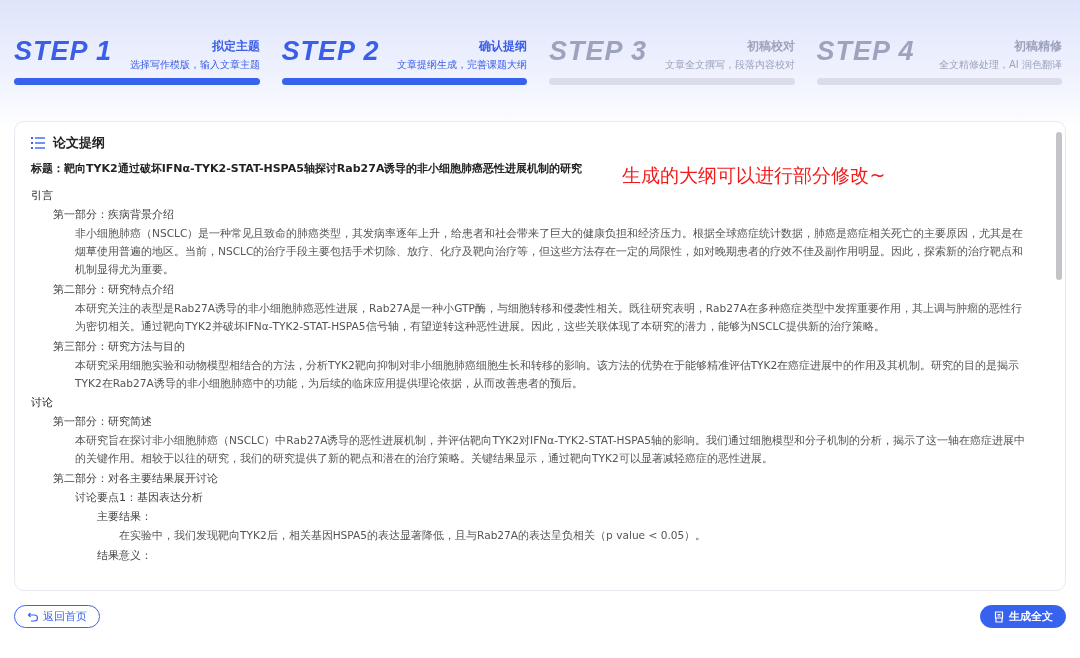  What do you see at coordinates (139, 497) in the screenshot?
I see `outline-item: 讨论要点1：基因表达分析` at bounding box center [139, 497].